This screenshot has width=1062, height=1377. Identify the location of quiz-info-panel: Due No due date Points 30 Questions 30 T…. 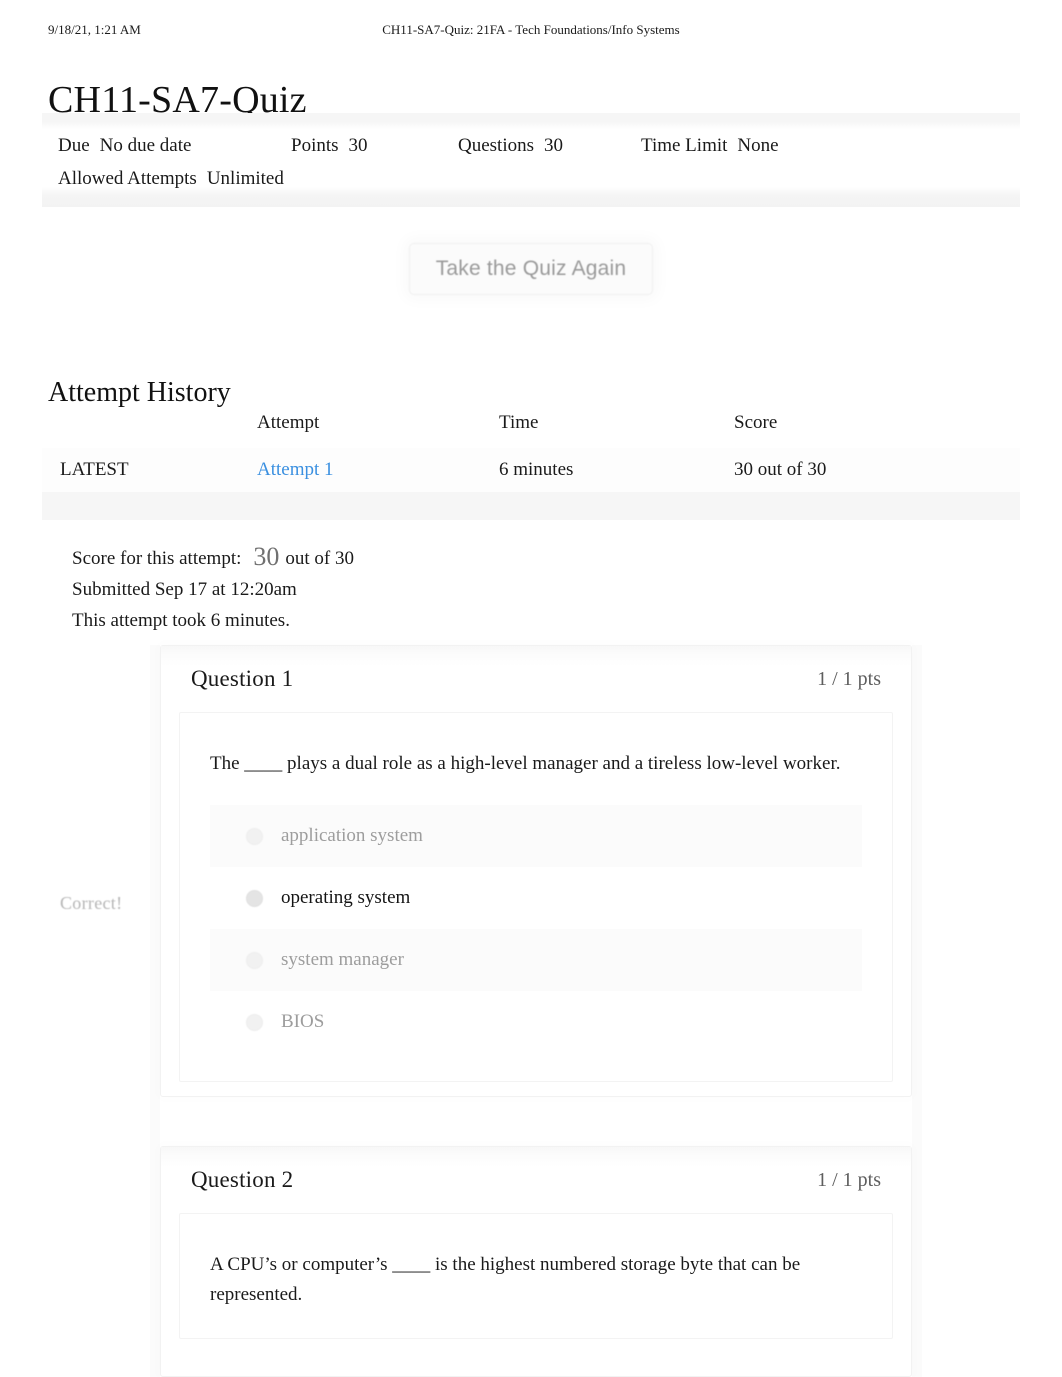
(531, 160).